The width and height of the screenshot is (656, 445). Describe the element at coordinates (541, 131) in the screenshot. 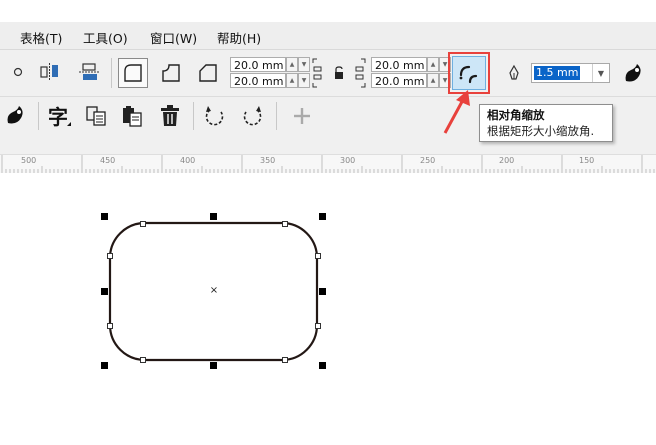

I see `tooltip-description: 根据矩形大小缩放角.` at that location.